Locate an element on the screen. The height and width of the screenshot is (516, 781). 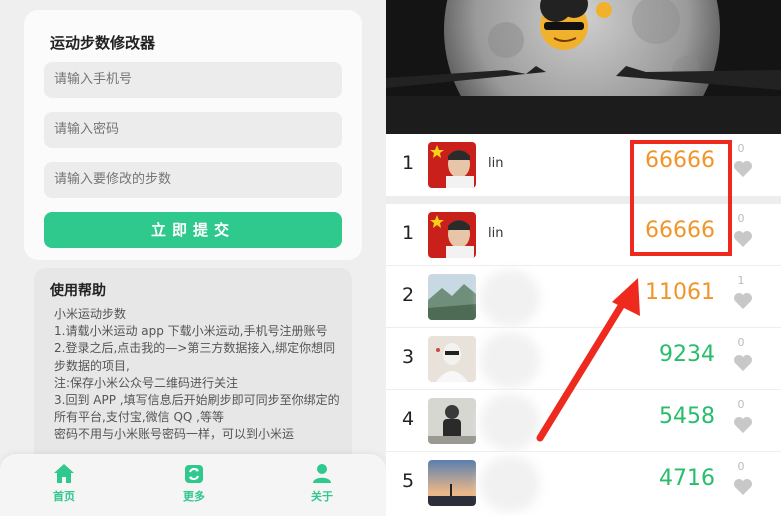
help-line: 2.登录之后,点击我的—>第三方数据接入,绑定你想同步数据的项目, is located at coordinates (195, 357).